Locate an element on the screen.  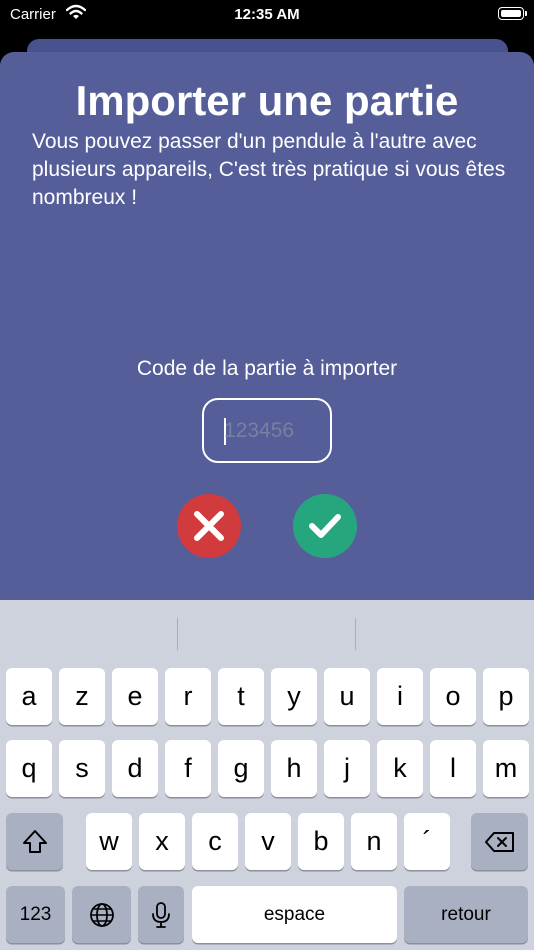
key-d: d is located at coordinates (135, 768).